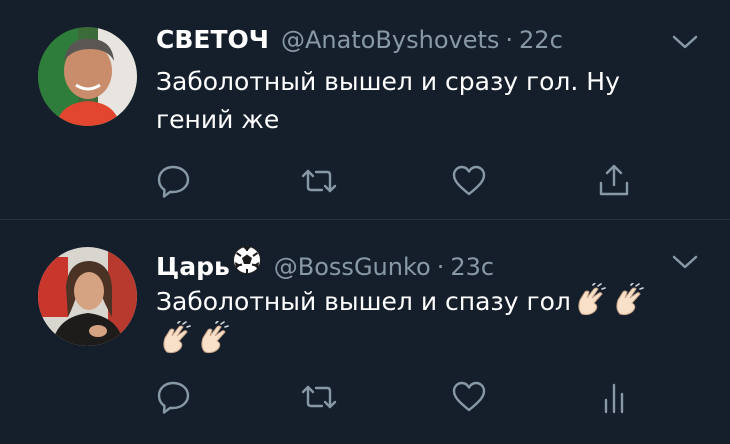  I want to click on tweet-header: Царь @BossGunko · 23с, so click(325, 263).